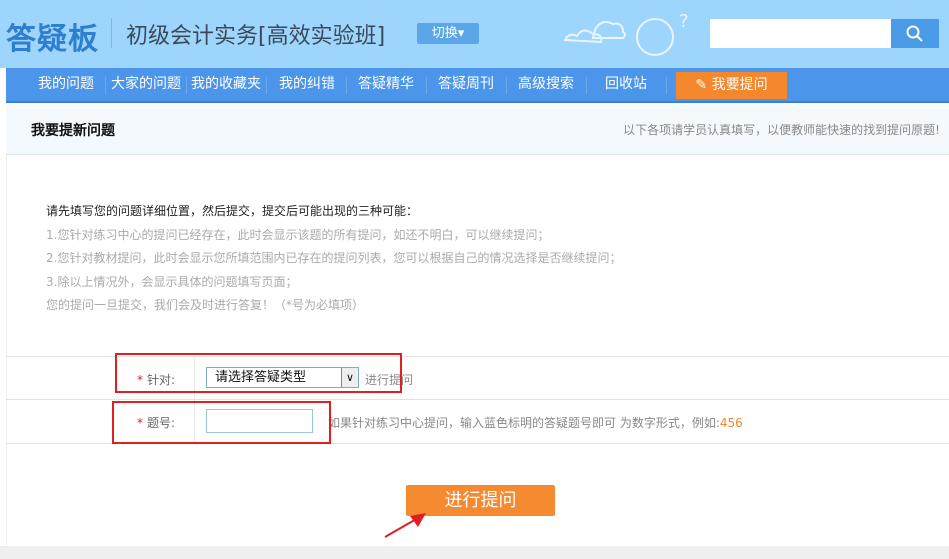 This screenshot has height=559, width=949. Describe the element at coordinates (146, 84) in the screenshot. I see `nav-all-questions: 大家的问题` at that location.